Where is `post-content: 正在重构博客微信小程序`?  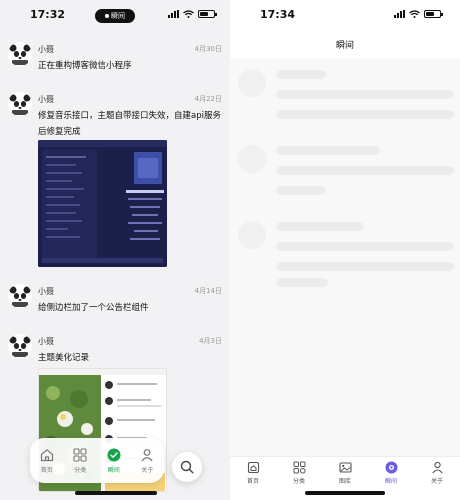 post-content: 正在重构博客微信小程序 is located at coordinates (85, 66).